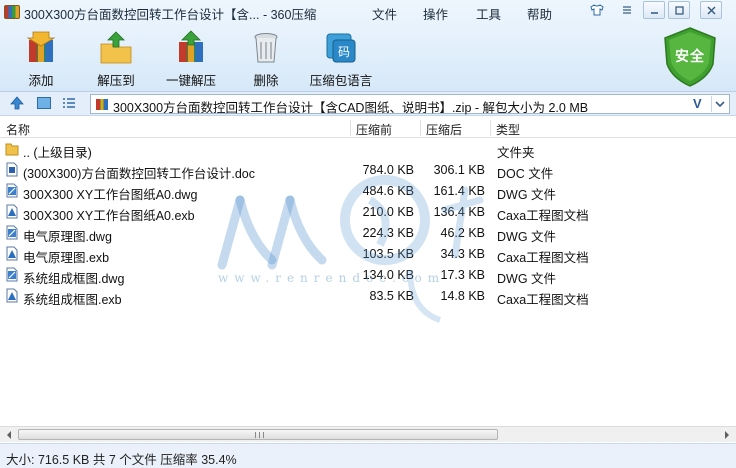  What do you see at coordinates (727, 435) in the screenshot?
I see `scroll-right-icon` at bounding box center [727, 435].